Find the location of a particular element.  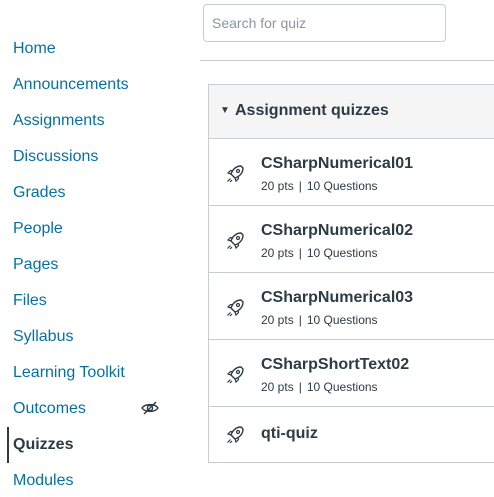

group-title: Assignment quizzes is located at coordinates (312, 110).